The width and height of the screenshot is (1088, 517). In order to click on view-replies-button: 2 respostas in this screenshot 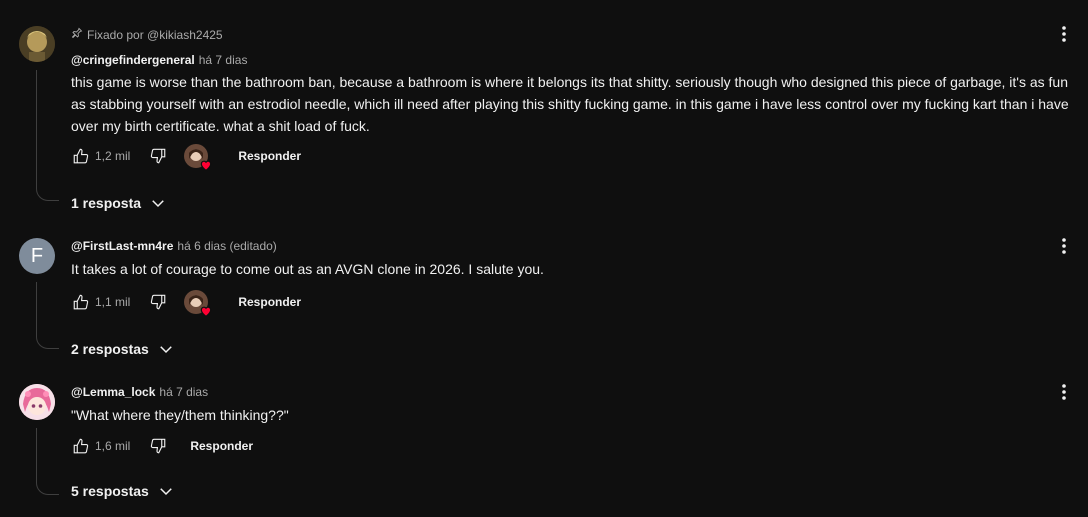, I will do `click(123, 349)`.